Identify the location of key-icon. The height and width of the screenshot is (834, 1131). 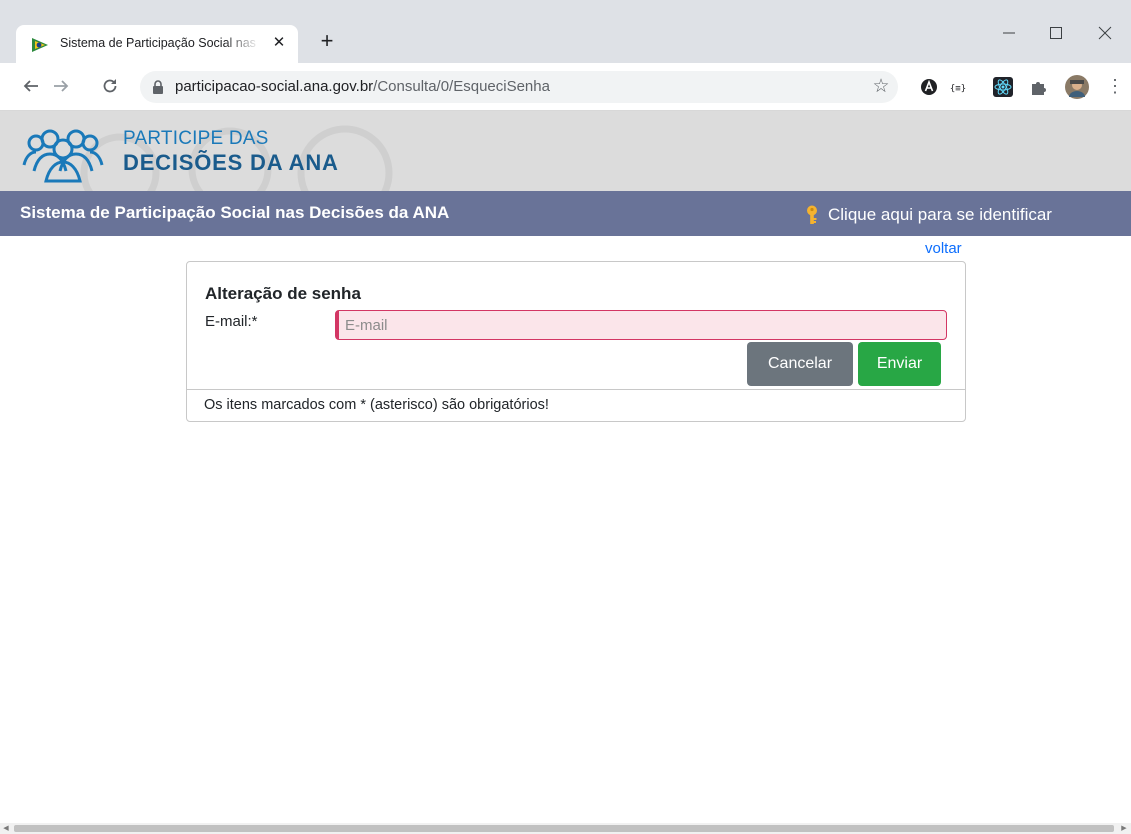
(812, 214).